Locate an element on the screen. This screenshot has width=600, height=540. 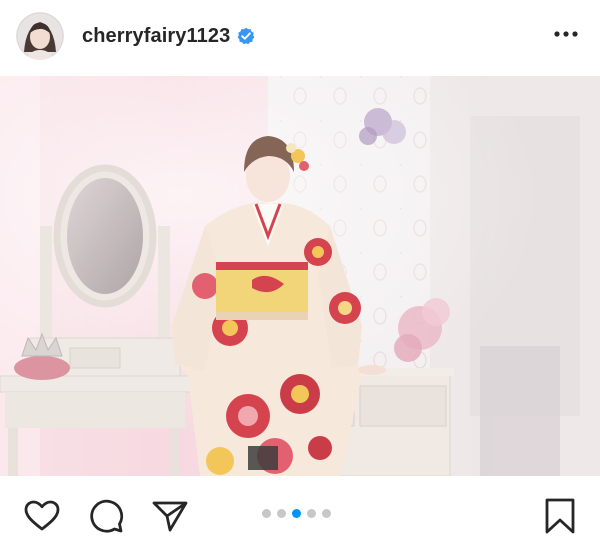
carousel-dot-active is located at coordinates (296, 513).